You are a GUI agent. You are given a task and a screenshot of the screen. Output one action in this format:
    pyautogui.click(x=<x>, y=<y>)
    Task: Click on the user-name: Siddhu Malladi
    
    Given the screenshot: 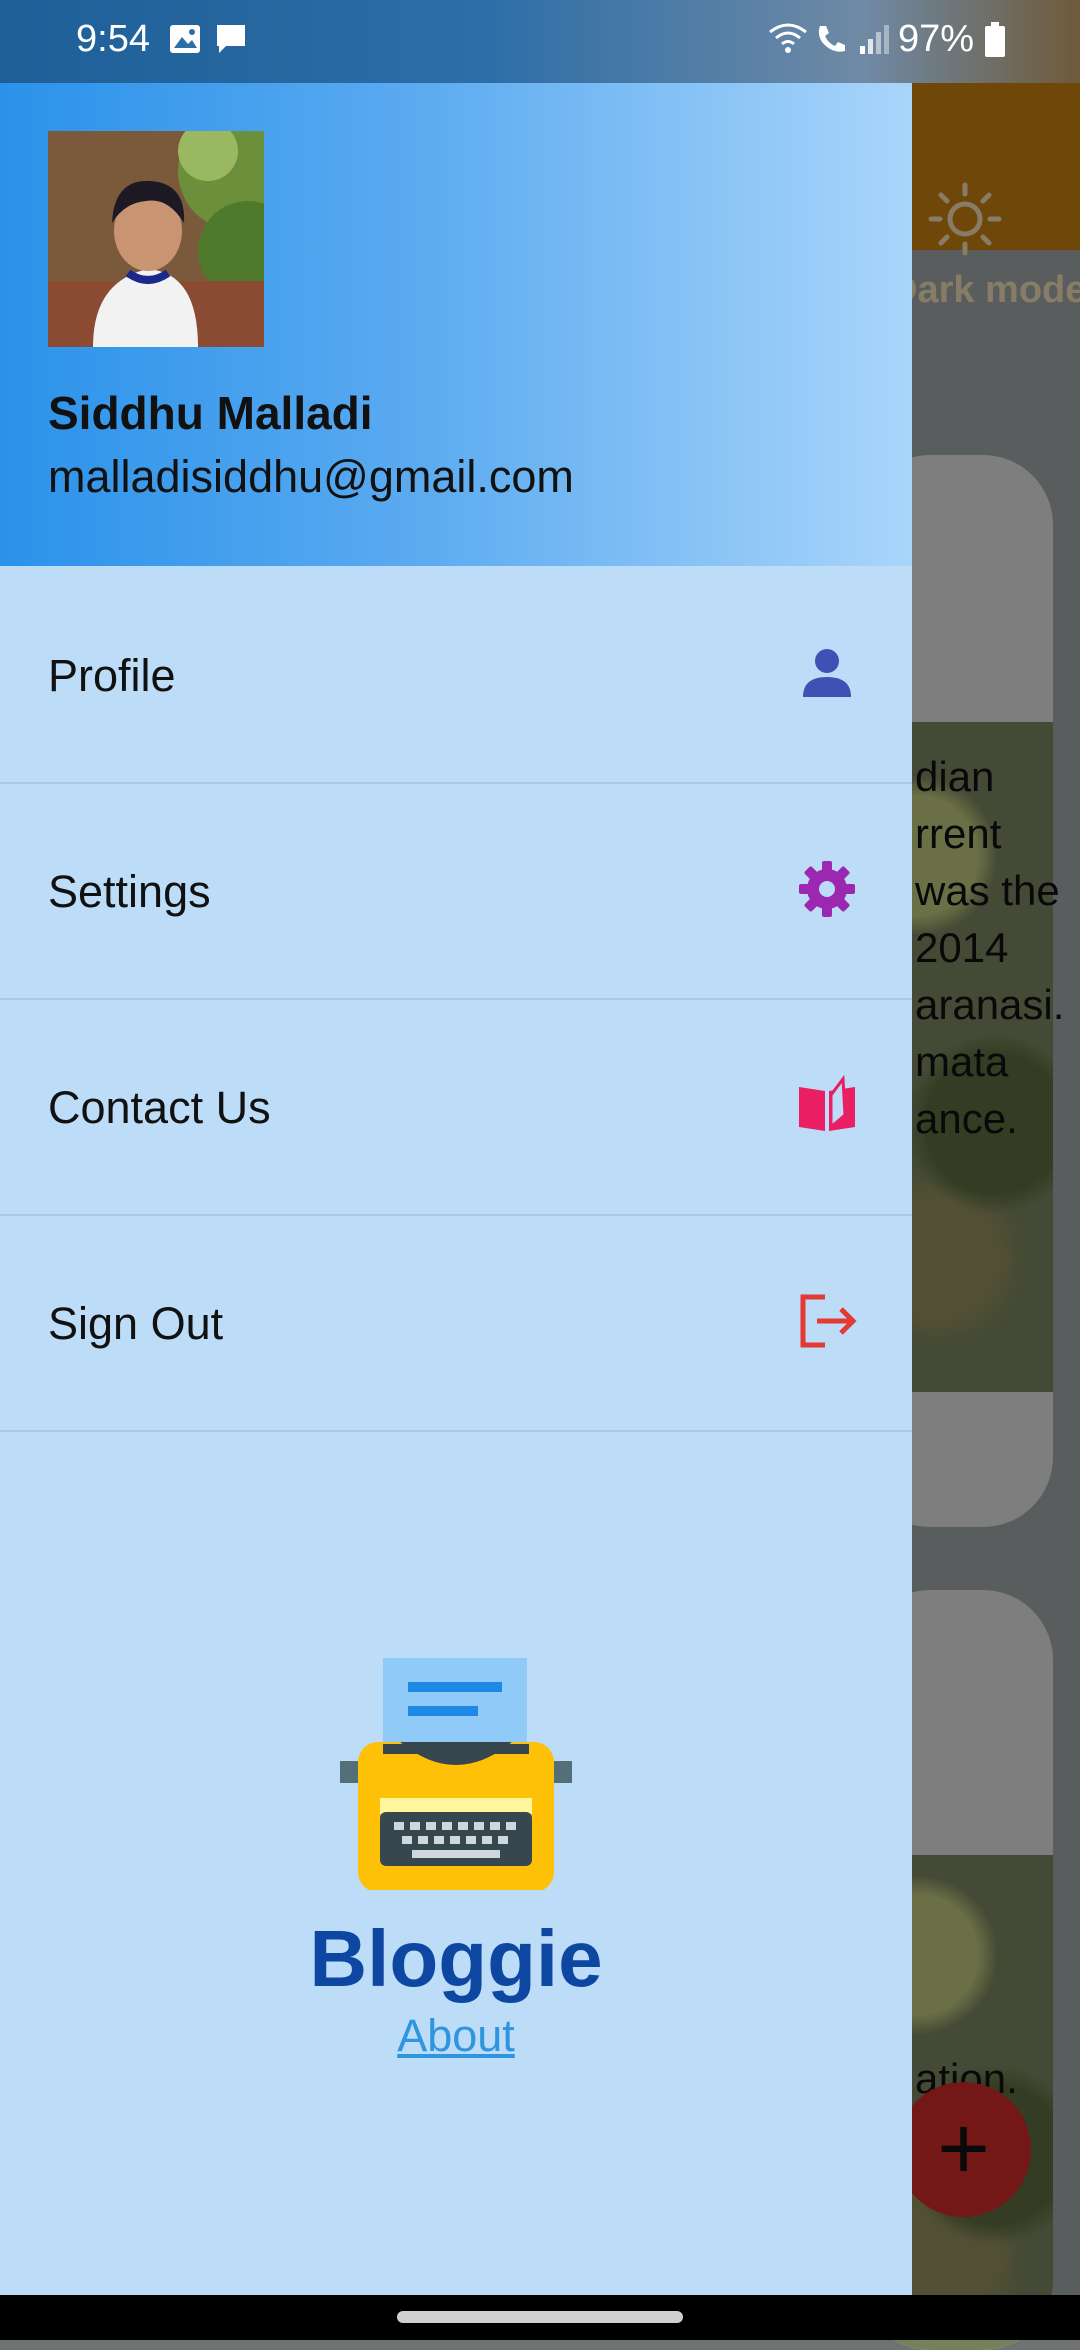 What is the action you would take?
    pyautogui.click(x=210, y=413)
    